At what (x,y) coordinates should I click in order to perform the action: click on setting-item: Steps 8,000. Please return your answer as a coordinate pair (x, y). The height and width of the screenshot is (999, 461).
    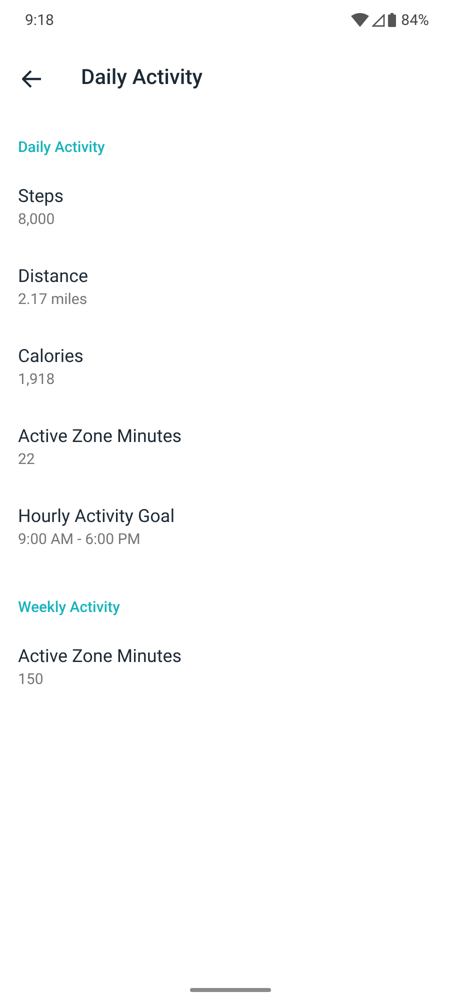
    Looking at the image, I should click on (230, 208).